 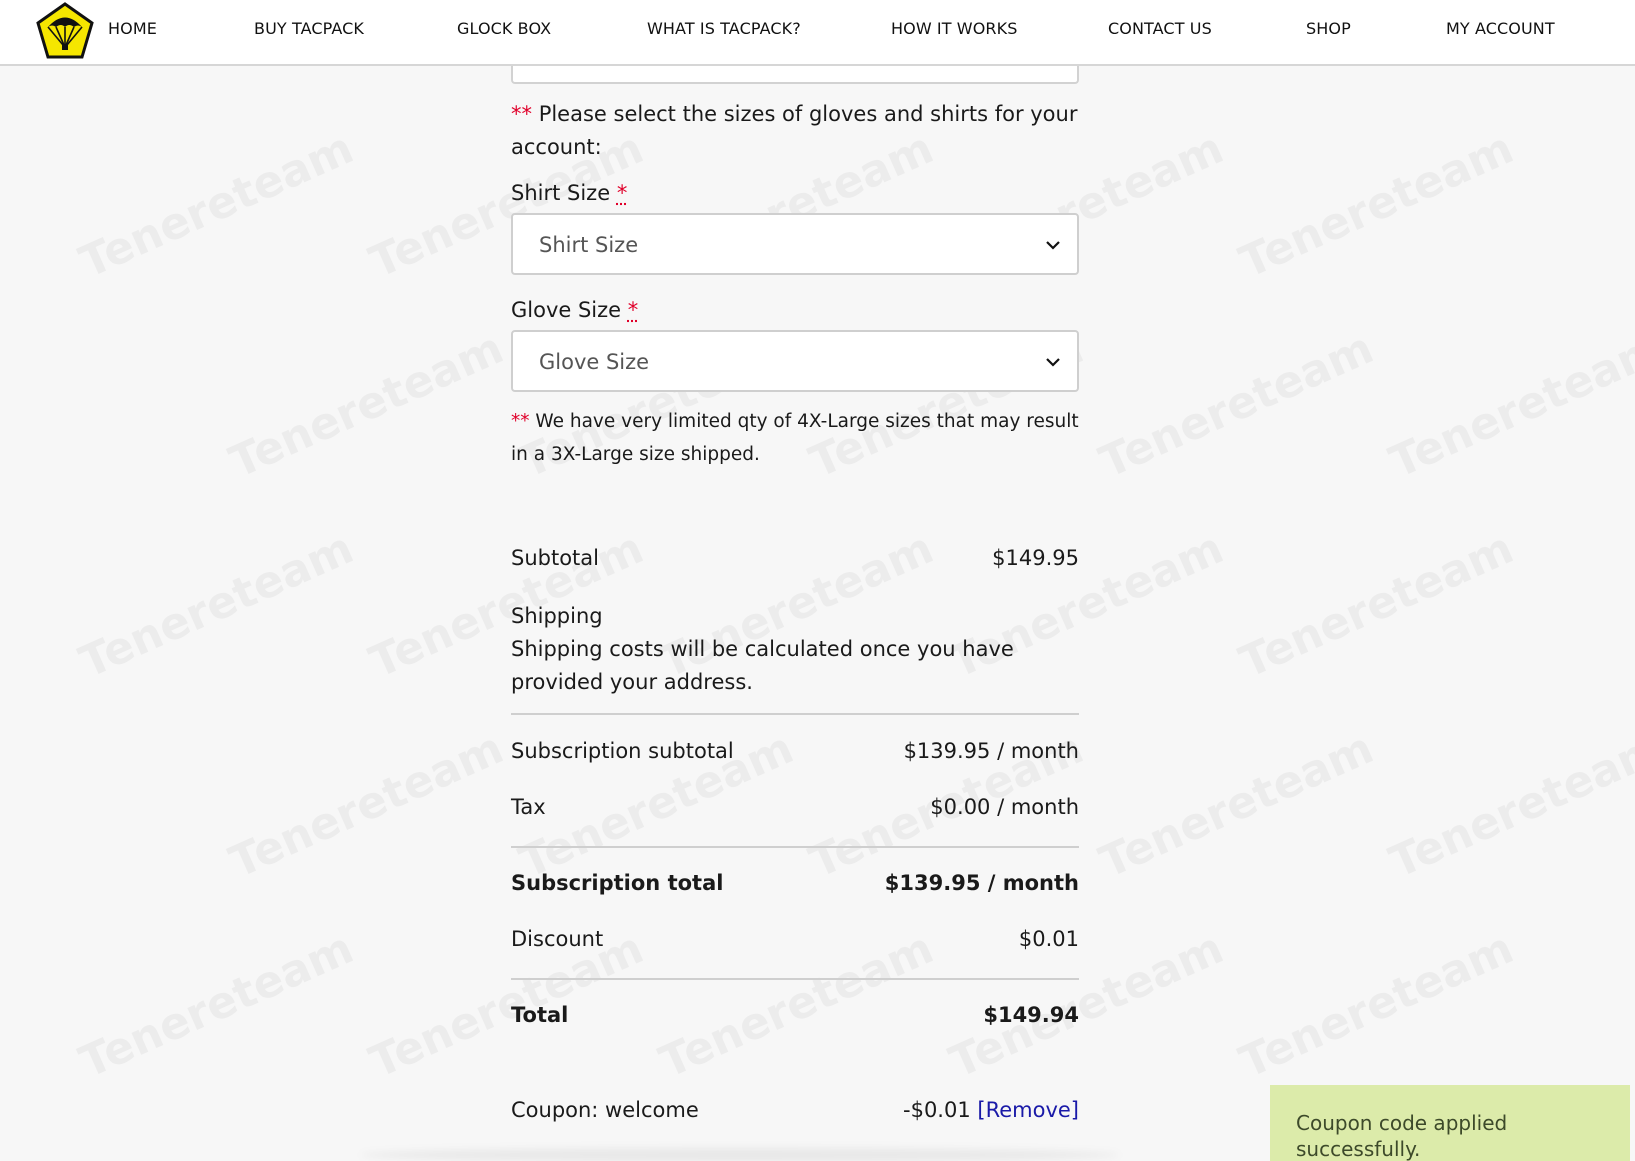 I want to click on shirt-size-label: Shirt Size *, so click(x=795, y=193).